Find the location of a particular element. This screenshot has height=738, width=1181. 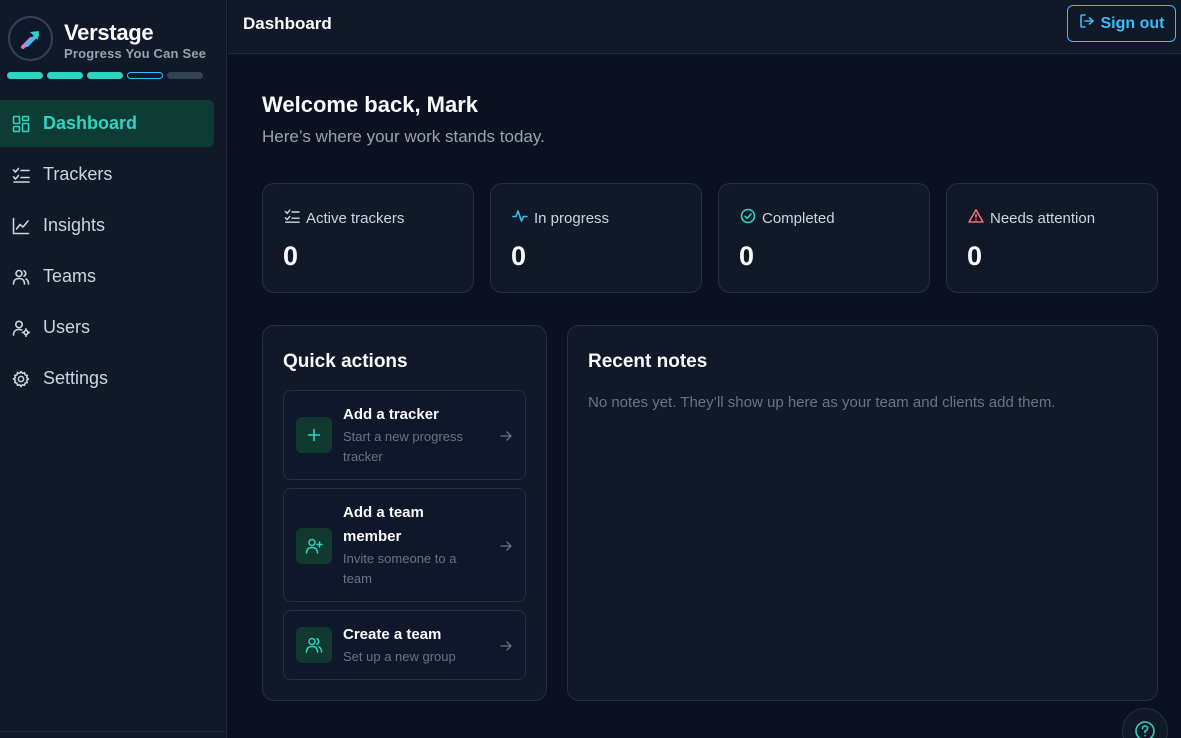

action-title: Add a tracker is located at coordinates (391, 414).